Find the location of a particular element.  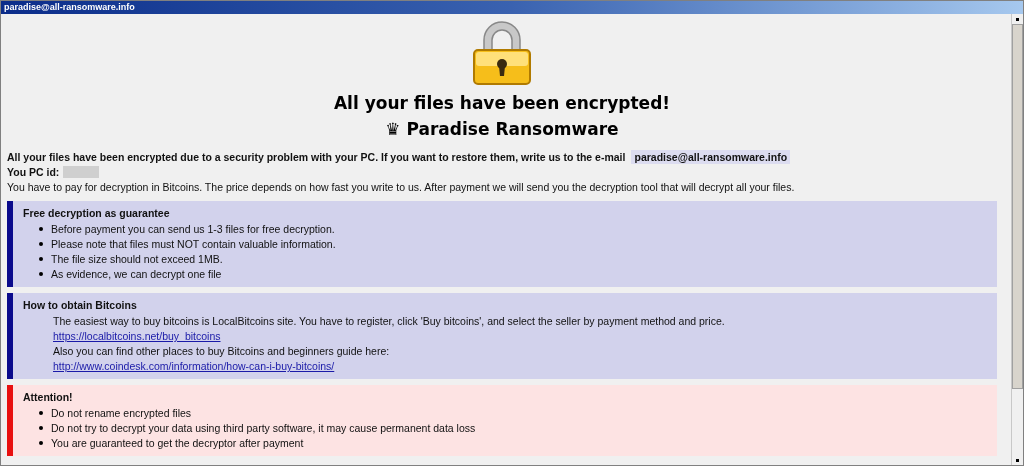

intro-text: All your files have been encrypted due to a security problem with your PC. If you want to restore them, write us to the e-mail is located at coordinates (316, 157).